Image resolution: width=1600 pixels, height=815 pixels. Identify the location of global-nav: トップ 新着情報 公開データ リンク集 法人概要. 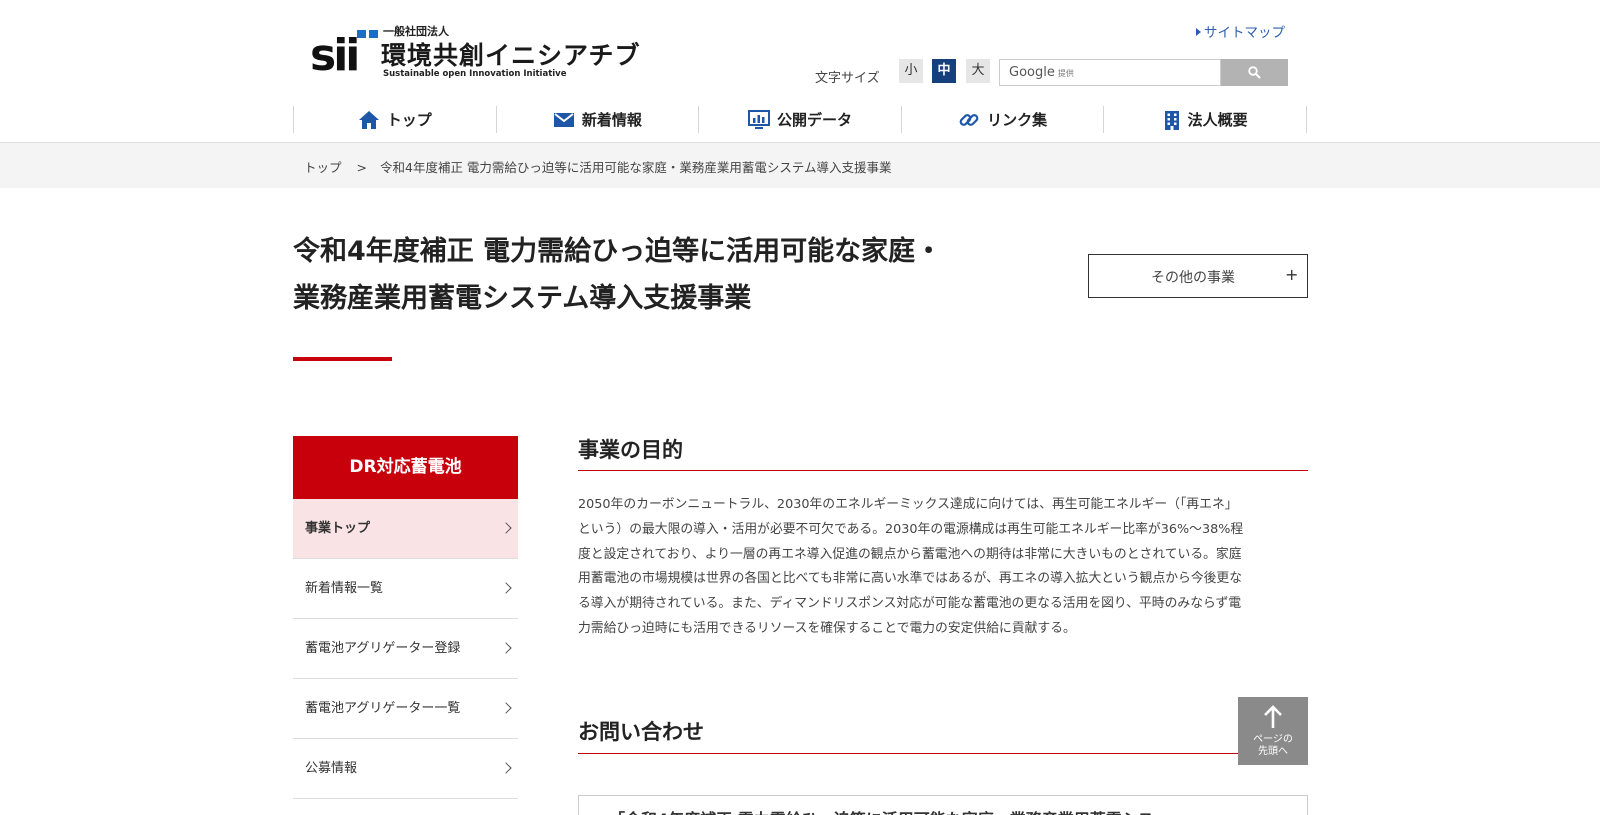
(800, 119).